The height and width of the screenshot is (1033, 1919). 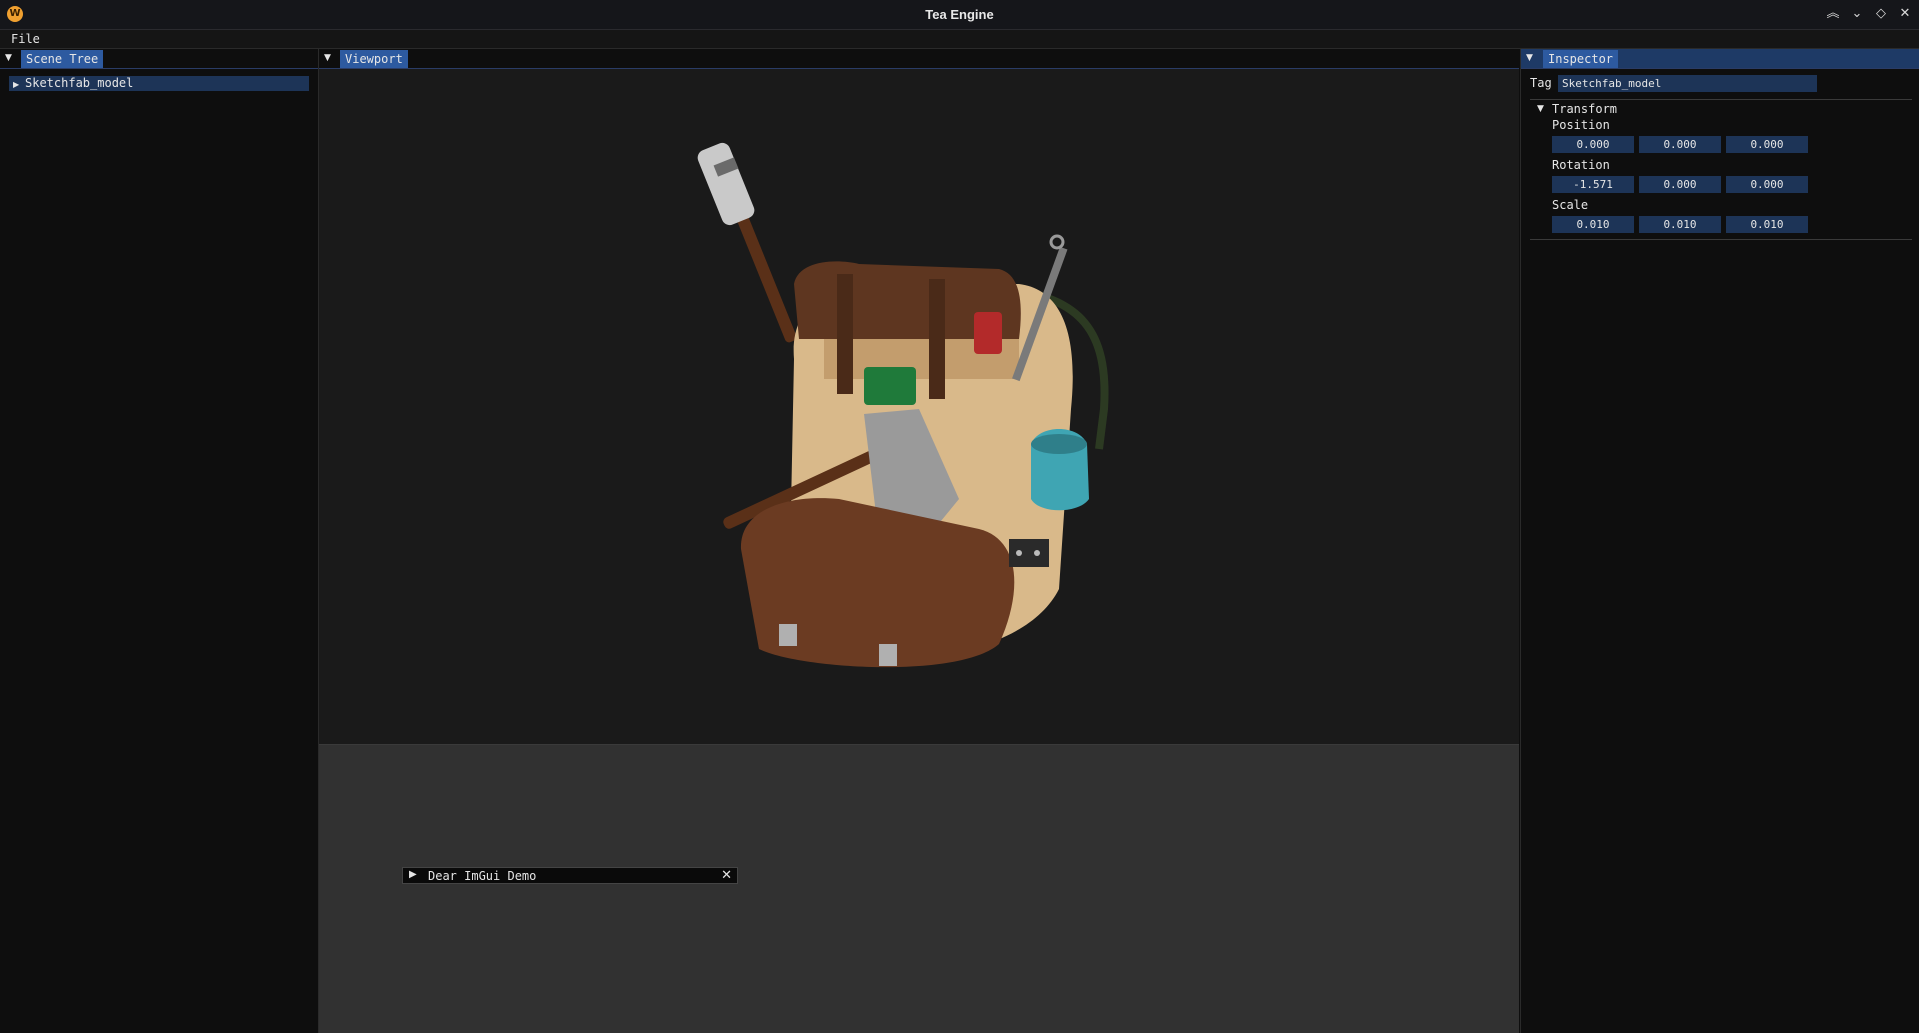 What do you see at coordinates (1720, 59) in the screenshot?
I see `inspector-header: ▼ Inspector` at bounding box center [1720, 59].